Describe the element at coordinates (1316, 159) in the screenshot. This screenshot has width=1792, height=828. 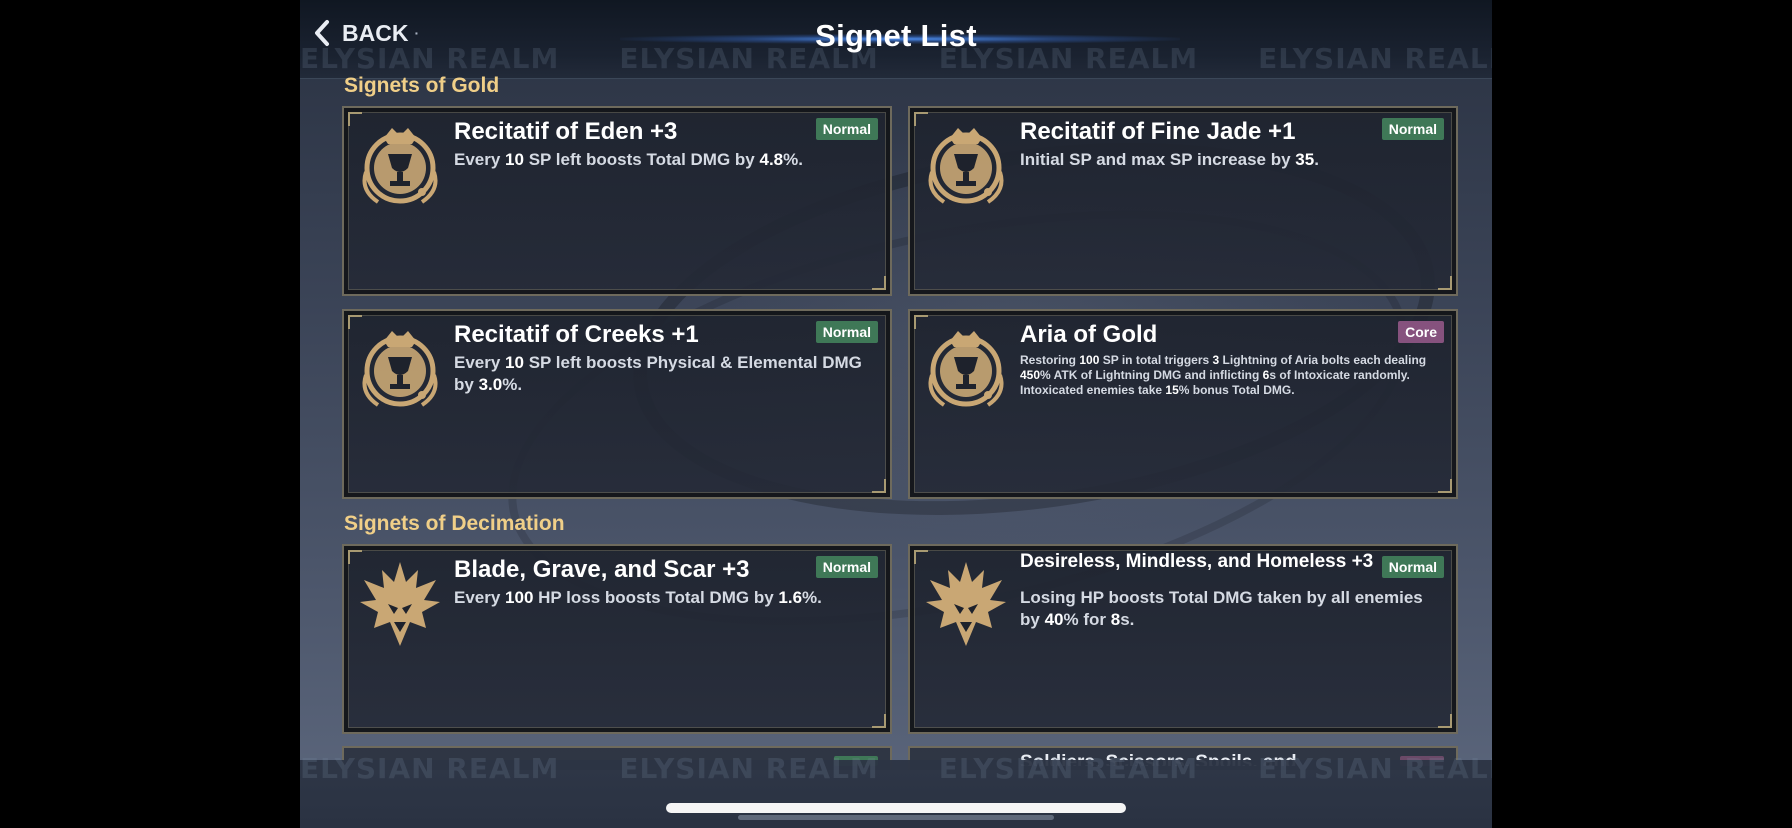
I see `desc-text: .` at that location.